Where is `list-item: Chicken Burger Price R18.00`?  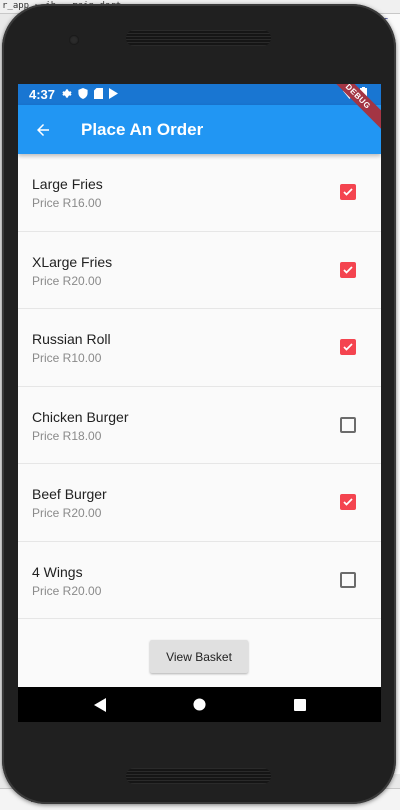
list-item: Chicken Burger Price R18.00 is located at coordinates (199, 425).